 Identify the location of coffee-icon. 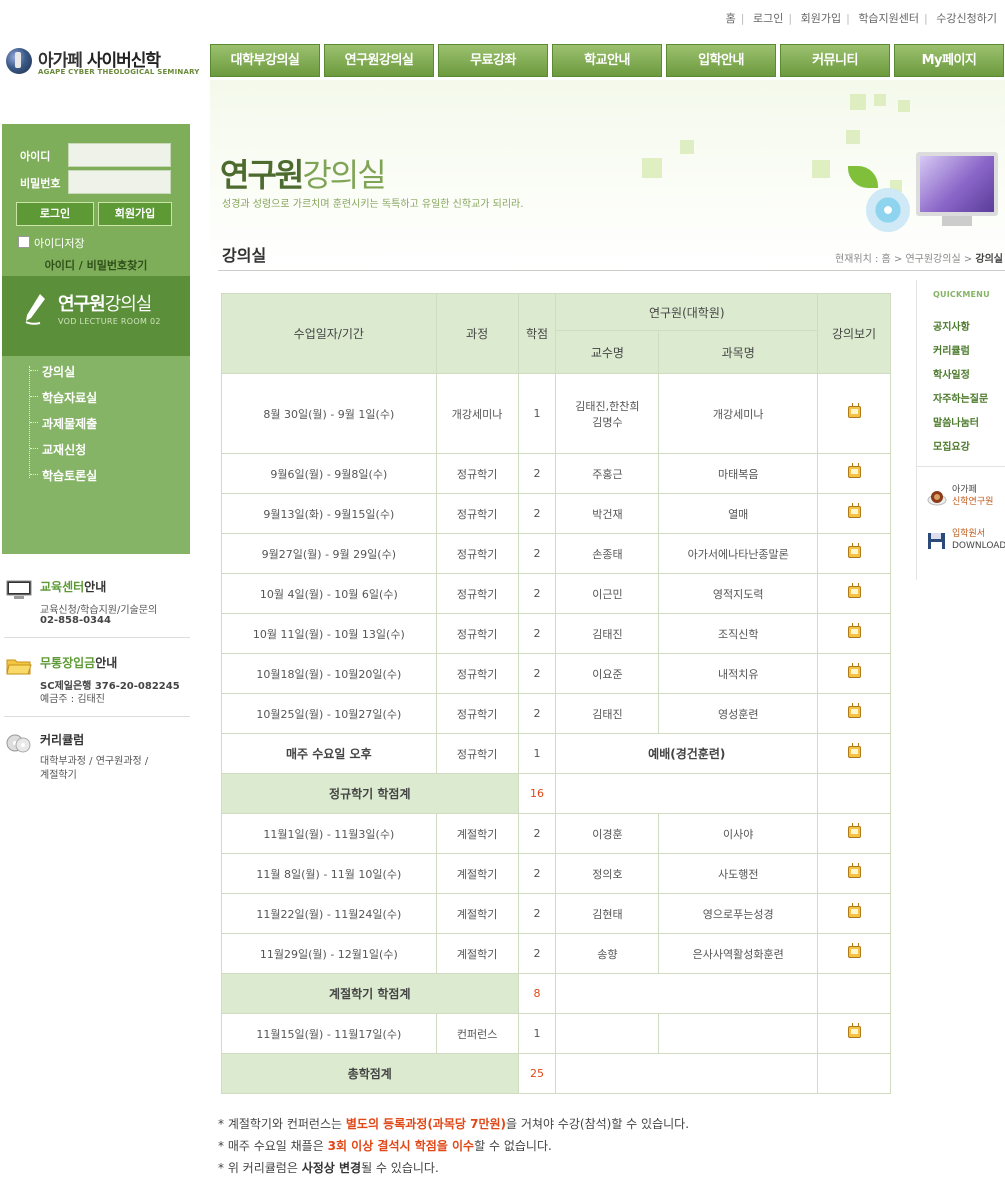
(937, 498).